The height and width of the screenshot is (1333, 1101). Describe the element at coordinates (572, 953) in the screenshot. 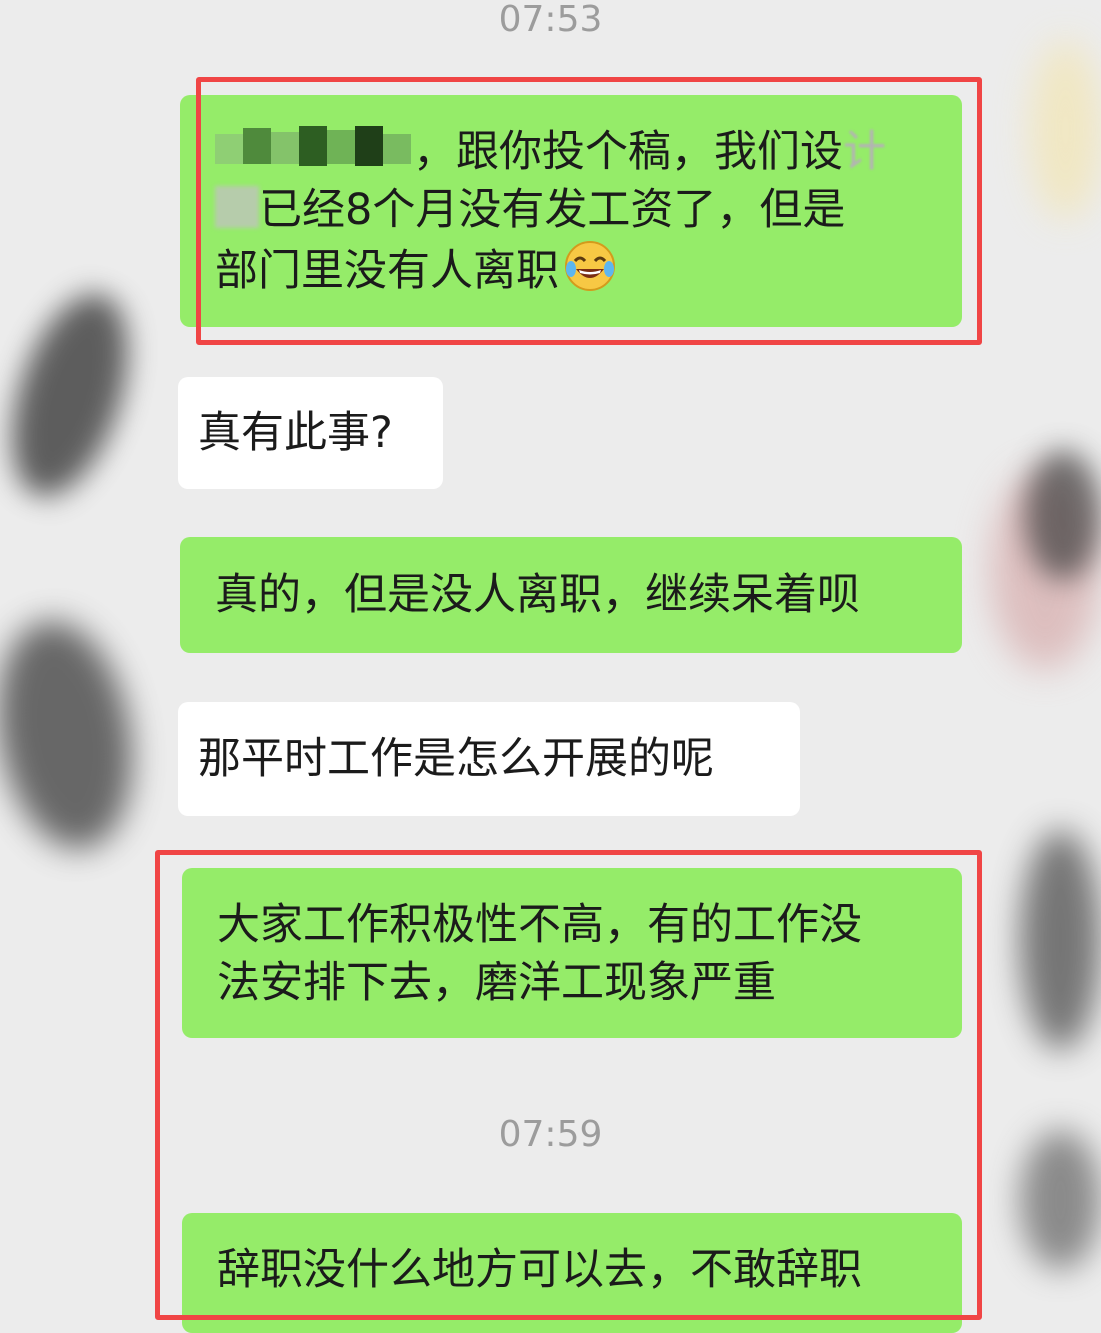

I see `message-bubble-sent: 大家工作积极性不高，有的工作没 法安排下去，磨洋工现象严重` at that location.